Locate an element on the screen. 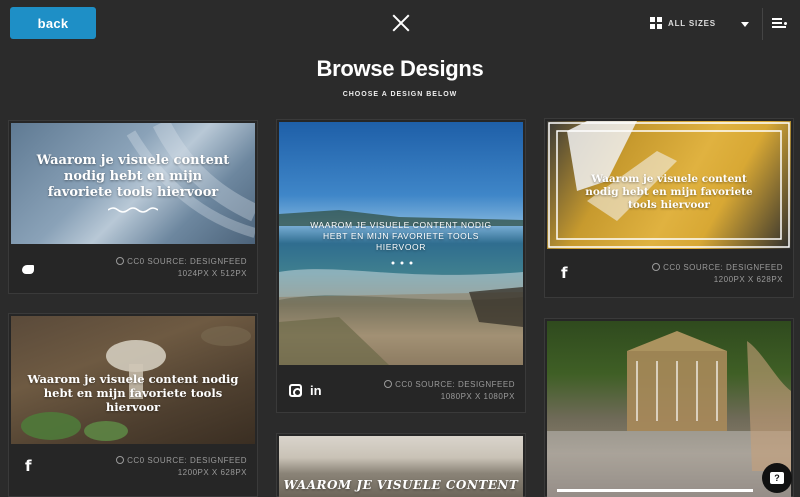 This screenshot has height=497, width=800. top-bar: back ALL SIZES is located at coordinates (400, 24).